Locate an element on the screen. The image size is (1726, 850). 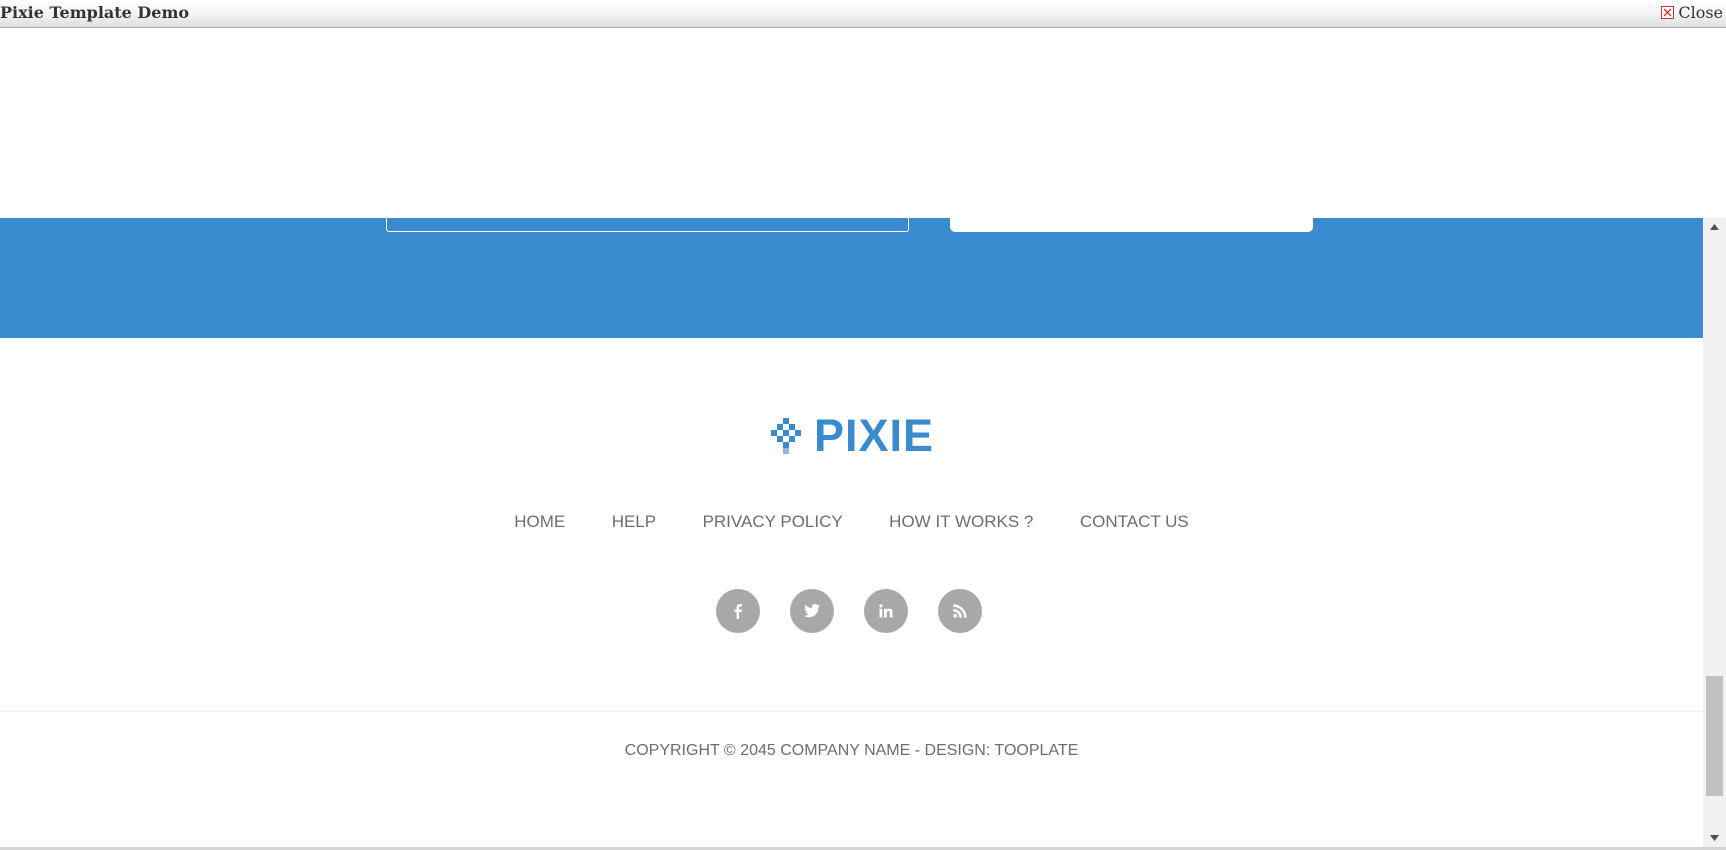
triangle-up-icon is located at coordinates (1714, 227).